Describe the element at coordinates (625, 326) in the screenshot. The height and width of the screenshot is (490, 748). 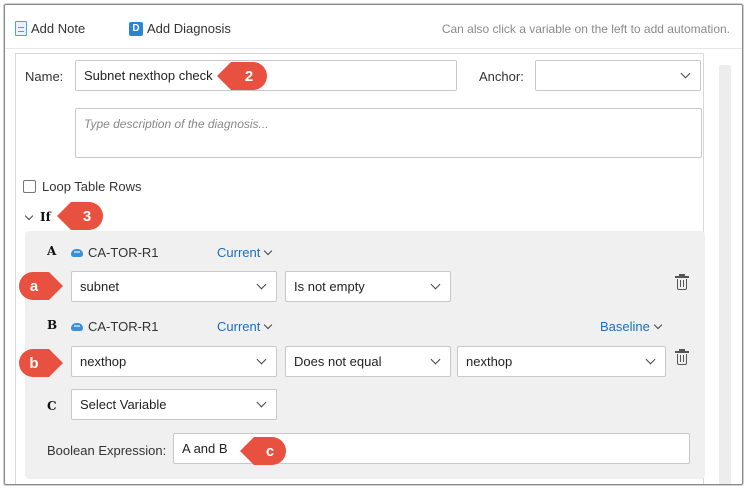
I see `compare-mode-label: Baseline` at that location.